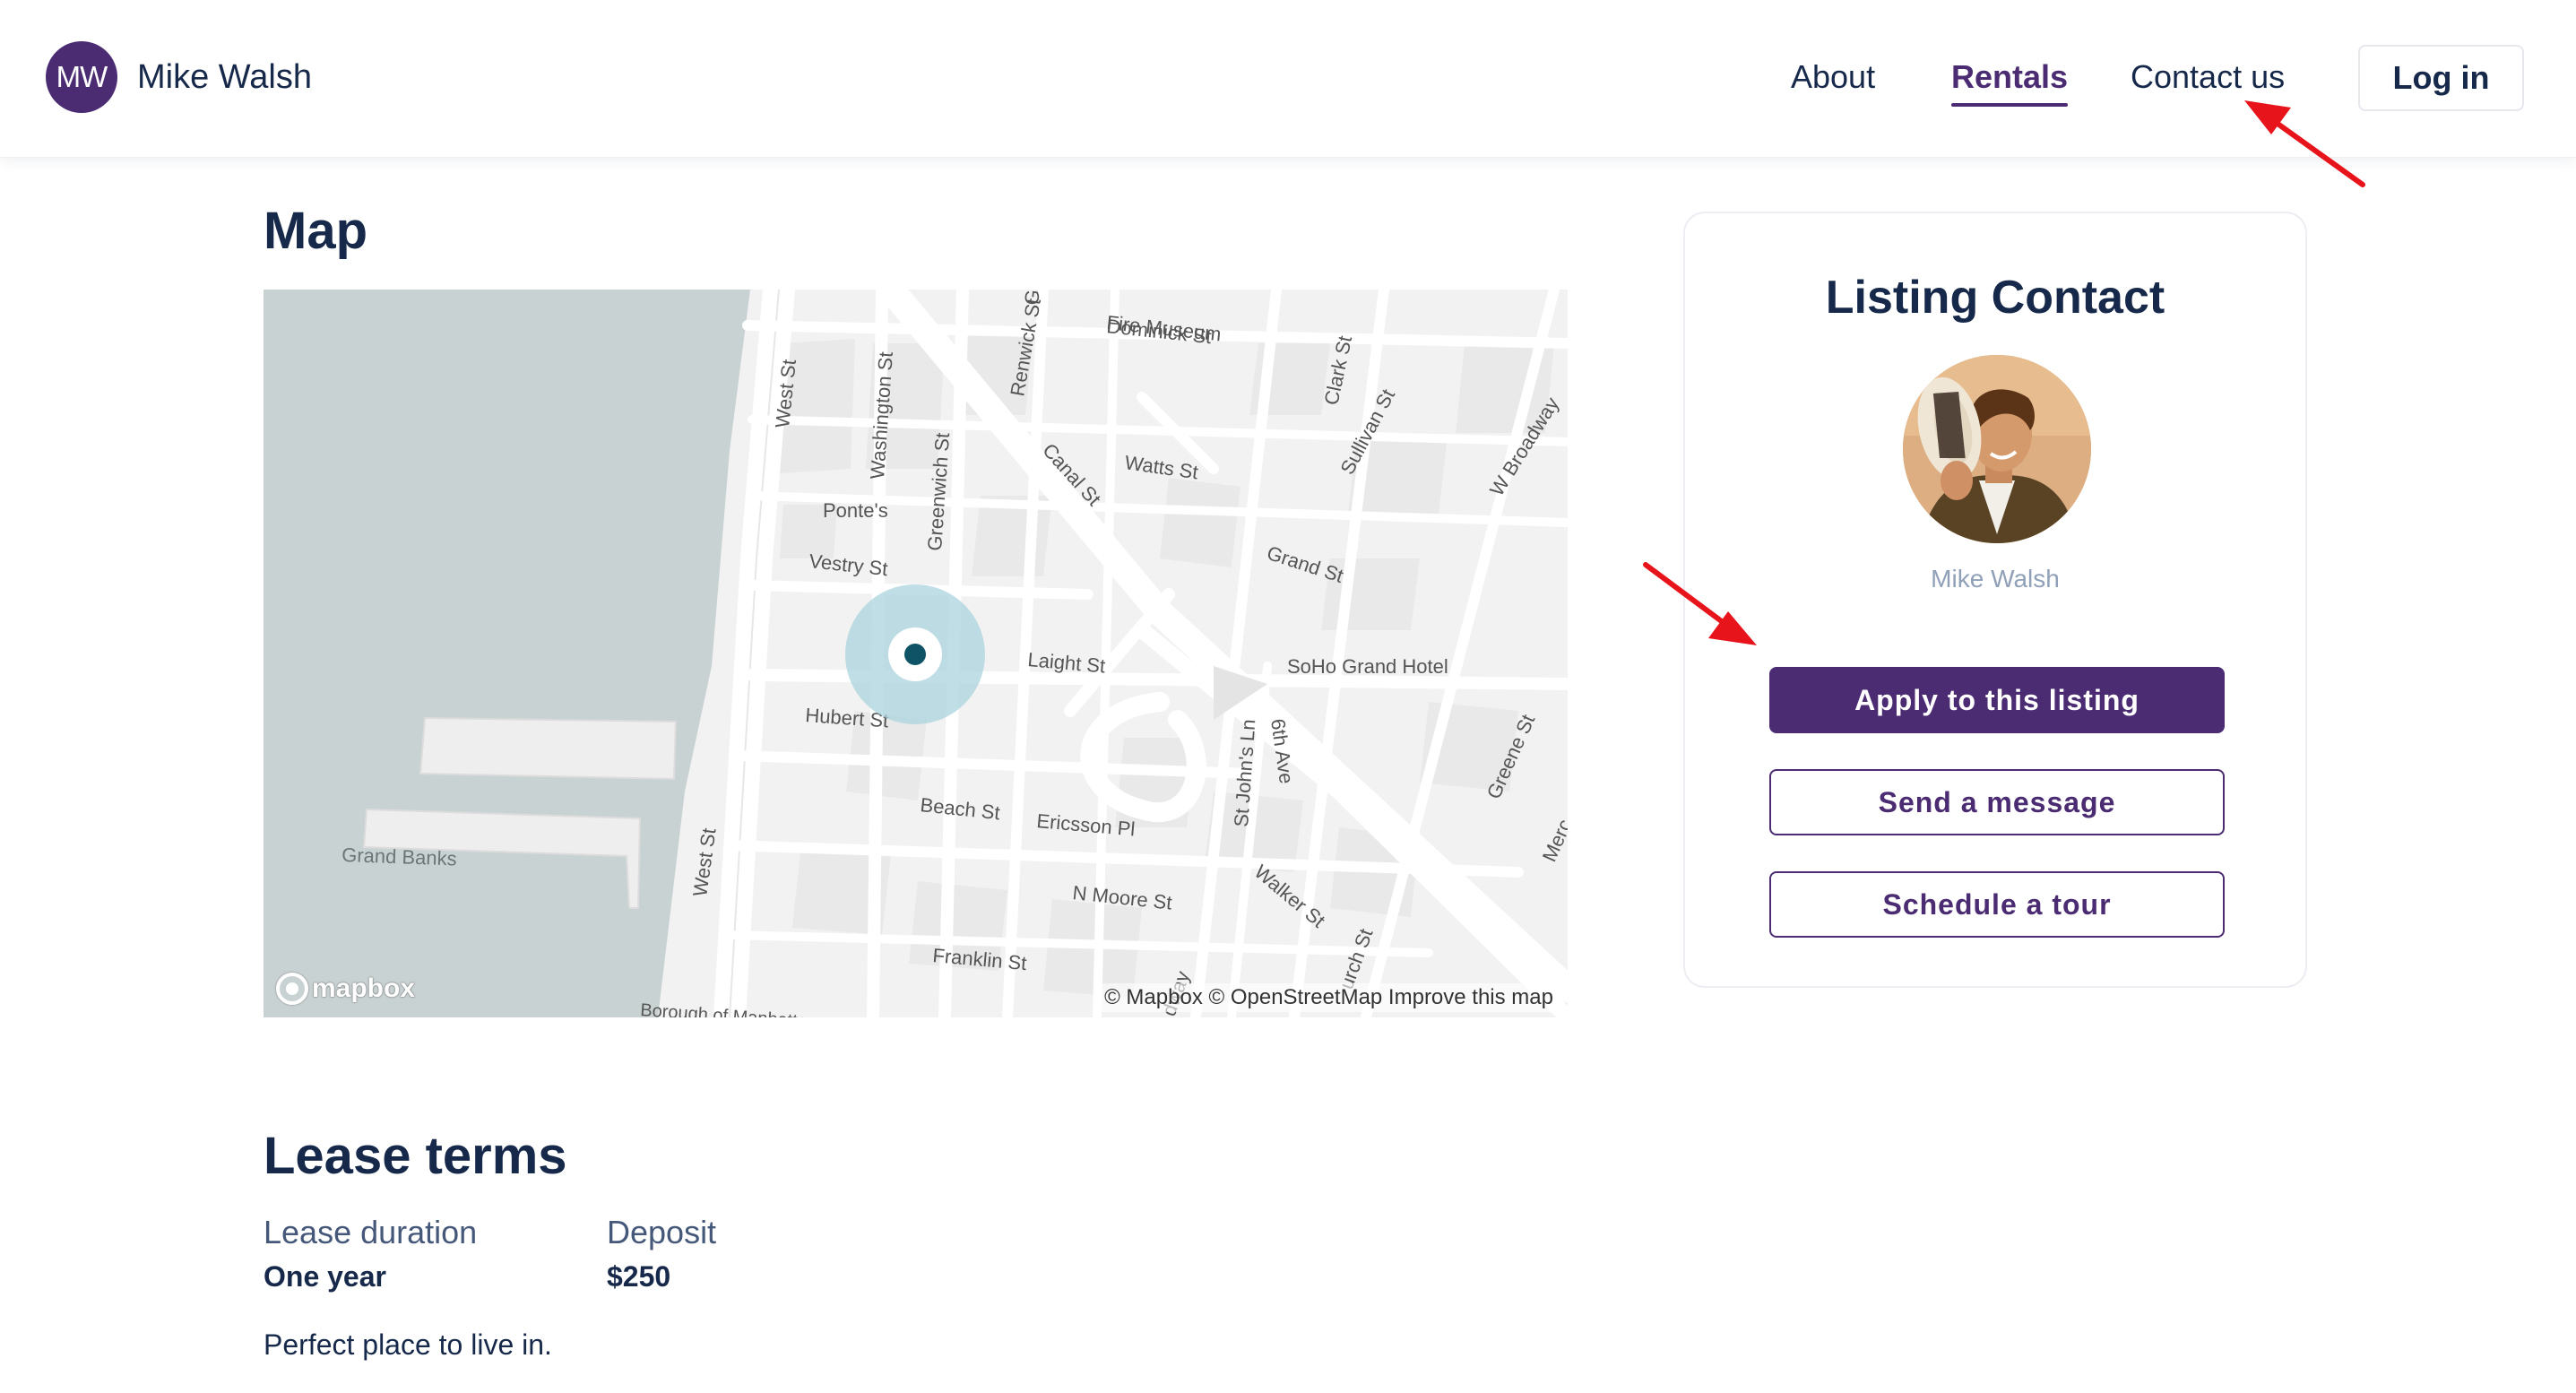  Describe the element at coordinates (2010, 82) in the screenshot. I see `nav-rentals: Rentals` at that location.